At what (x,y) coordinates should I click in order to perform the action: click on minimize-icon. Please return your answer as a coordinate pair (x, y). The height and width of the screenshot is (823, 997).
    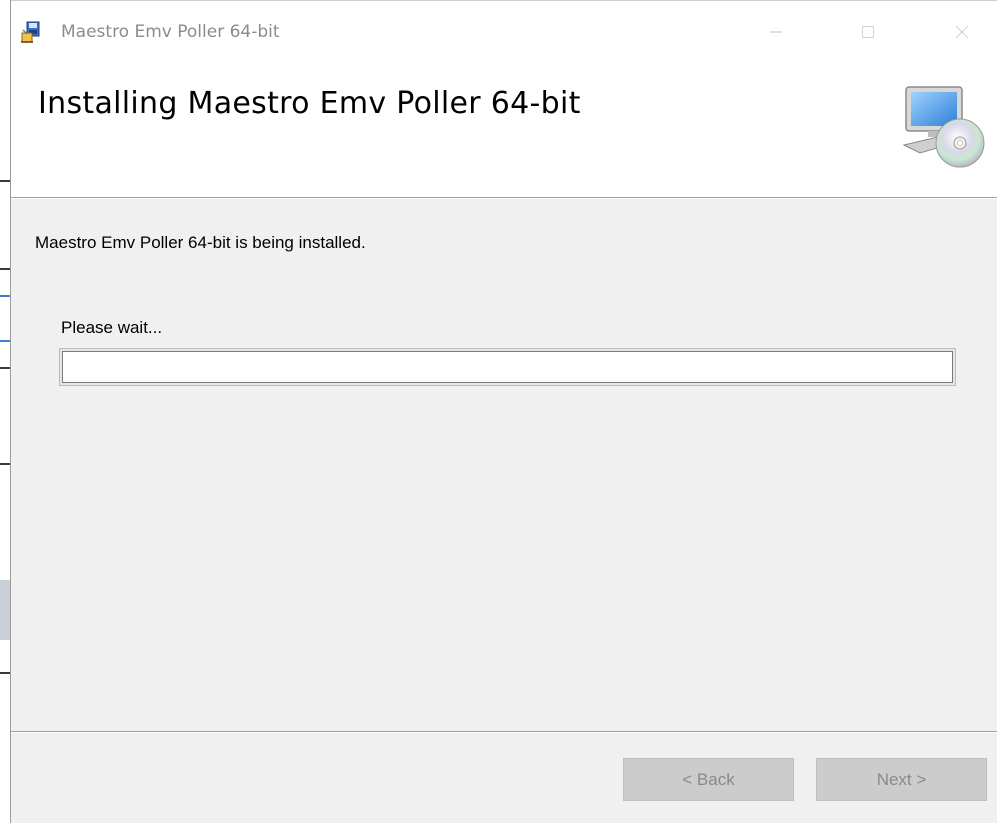
    Looking at the image, I should click on (776, 32).